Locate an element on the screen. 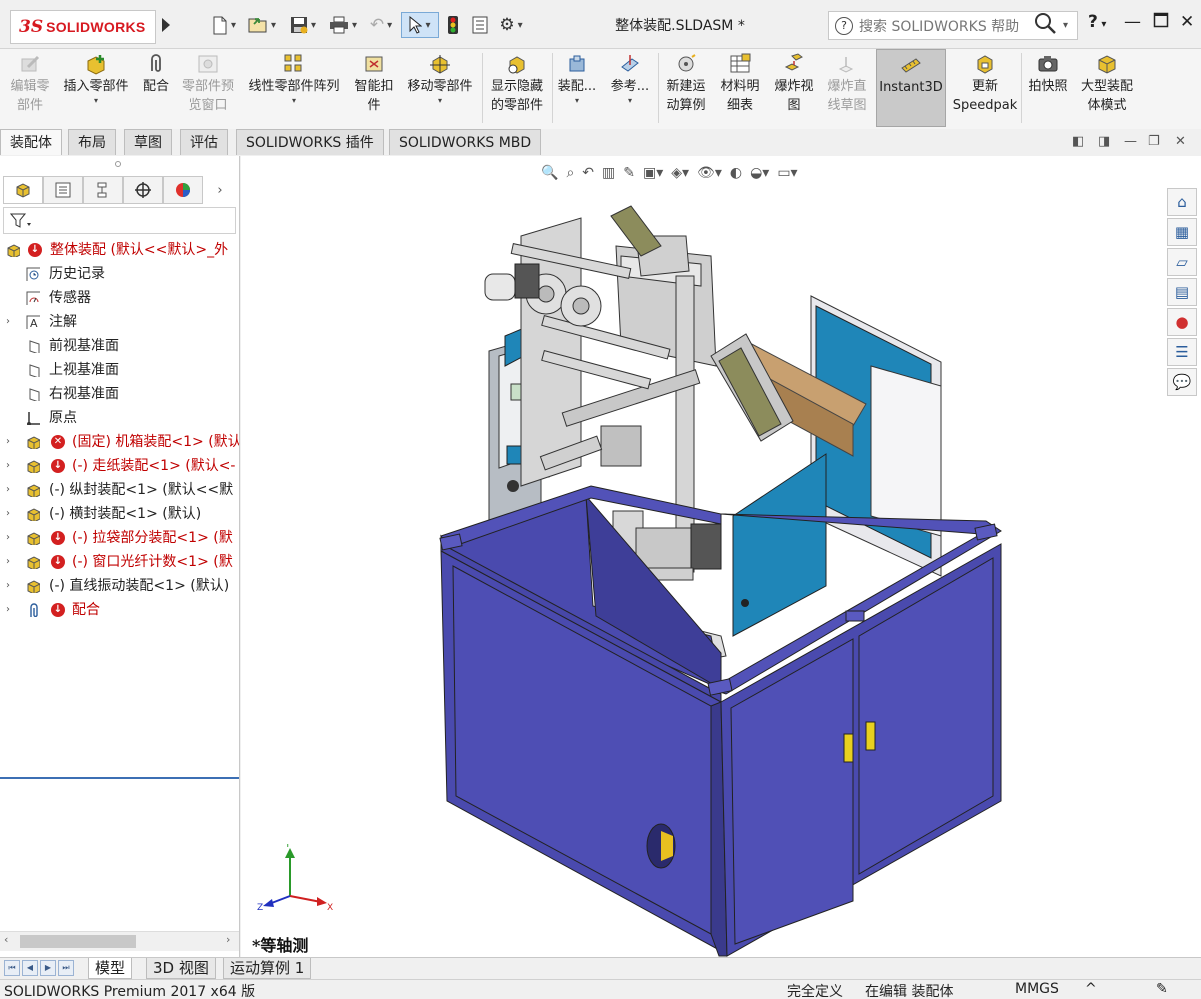 The width and height of the screenshot is (1201, 999). explode-line-sketch-button: 爆炸直 线草图 is located at coordinates (847, 88).